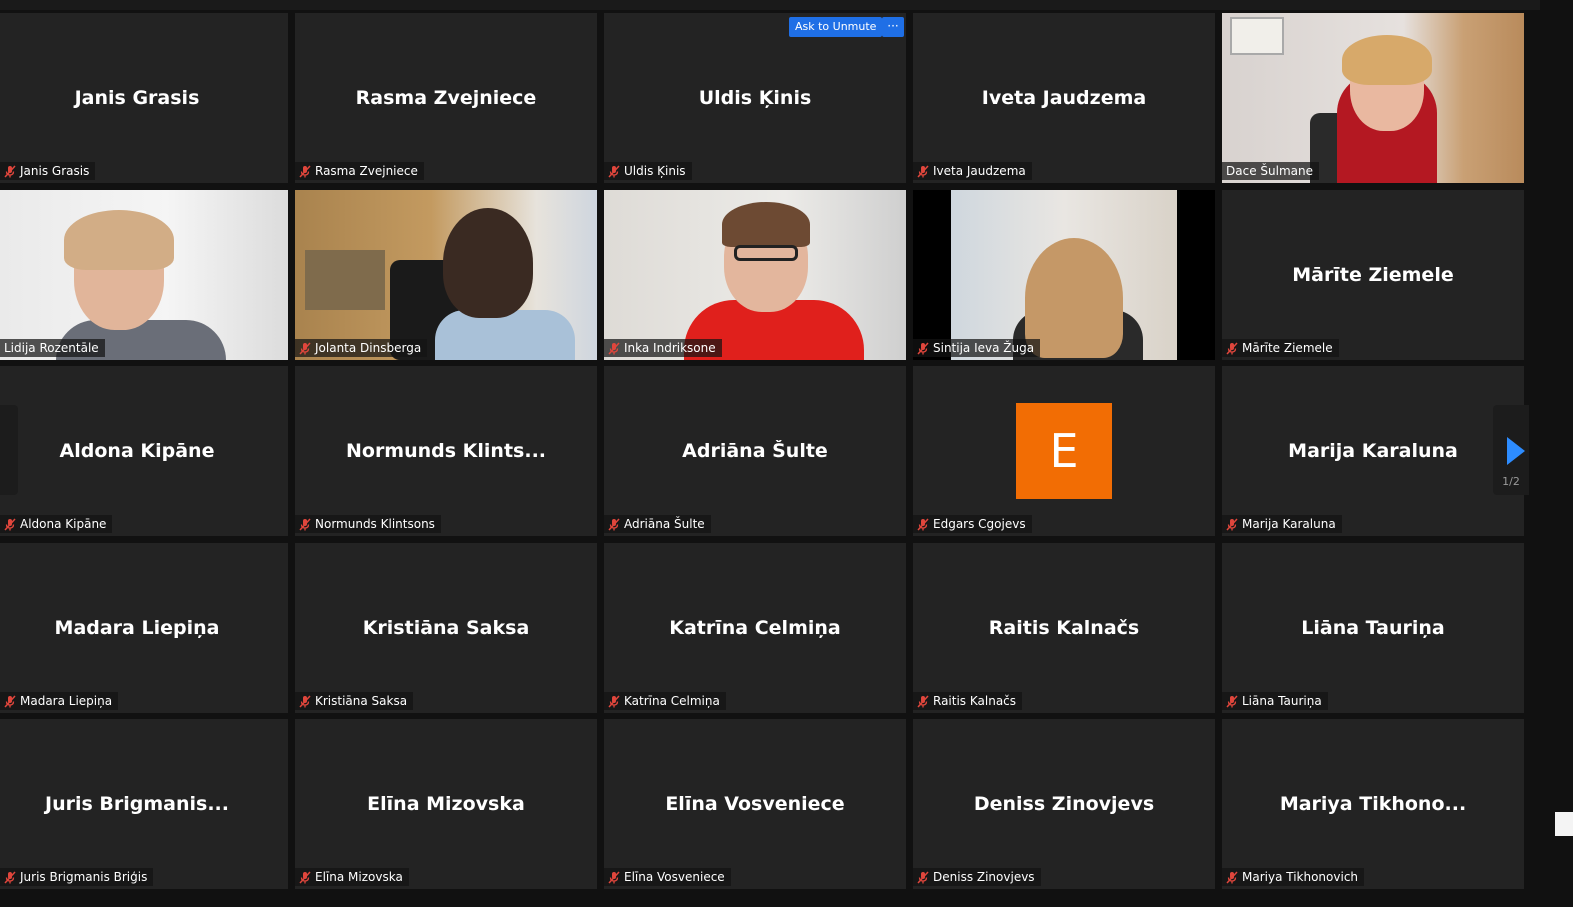  What do you see at coordinates (368, 348) in the screenshot?
I see `participant-name-text: Jolanta Dinsberga` at bounding box center [368, 348].